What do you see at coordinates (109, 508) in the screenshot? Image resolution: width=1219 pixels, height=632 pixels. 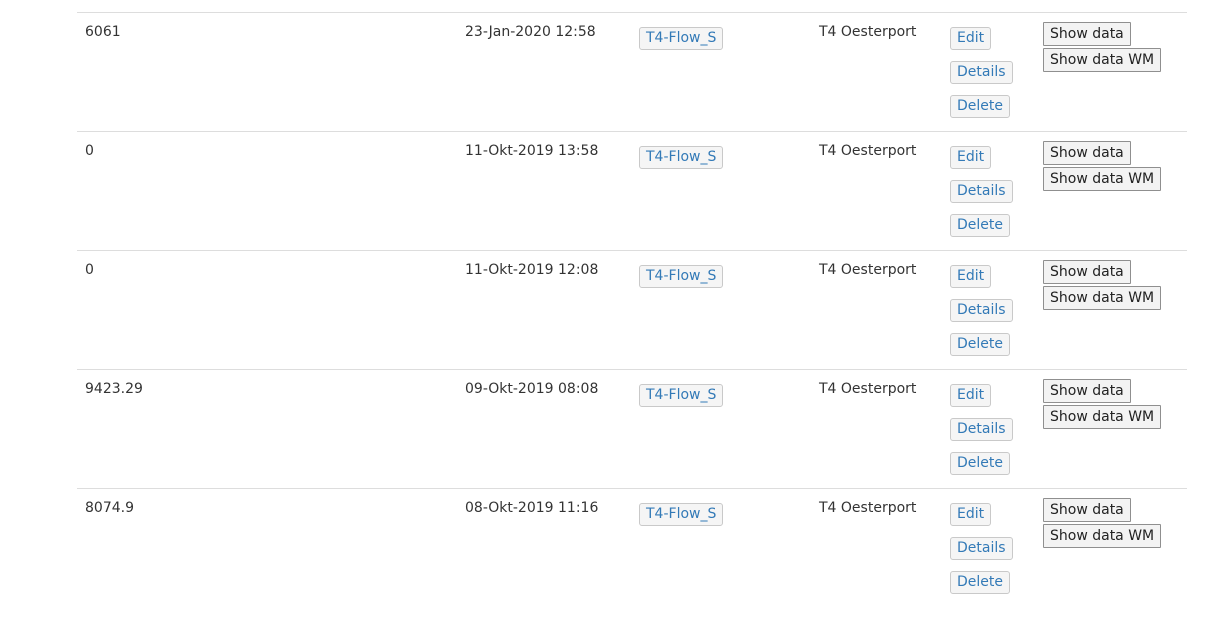 I see `value-cell: 8074.9` at bounding box center [109, 508].